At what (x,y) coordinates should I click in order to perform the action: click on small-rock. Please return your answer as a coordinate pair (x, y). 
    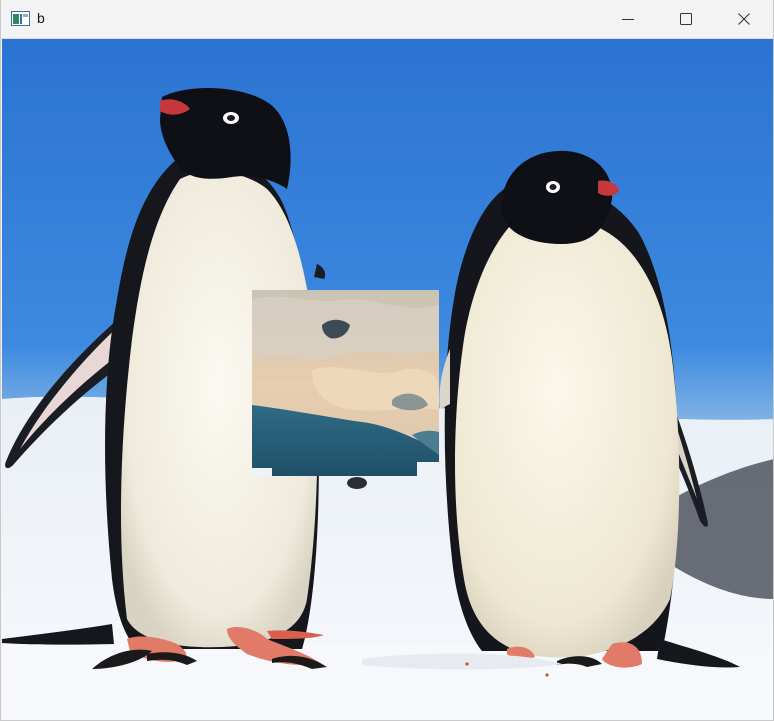
    Looking at the image, I should click on (357, 483).